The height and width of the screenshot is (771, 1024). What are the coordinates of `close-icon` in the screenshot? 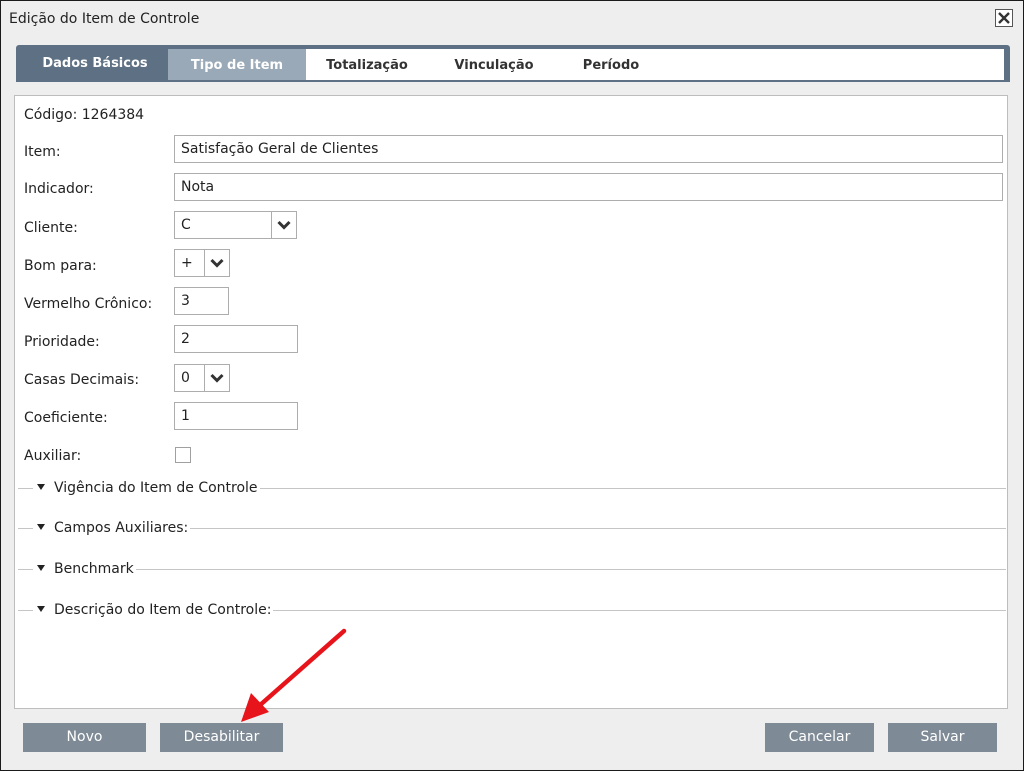 It's located at (1004, 18).